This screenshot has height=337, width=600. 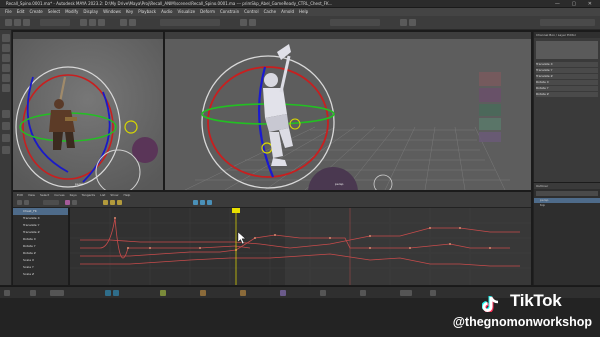 I want to click on paint-tool-icon, so click(x=6, y=58).